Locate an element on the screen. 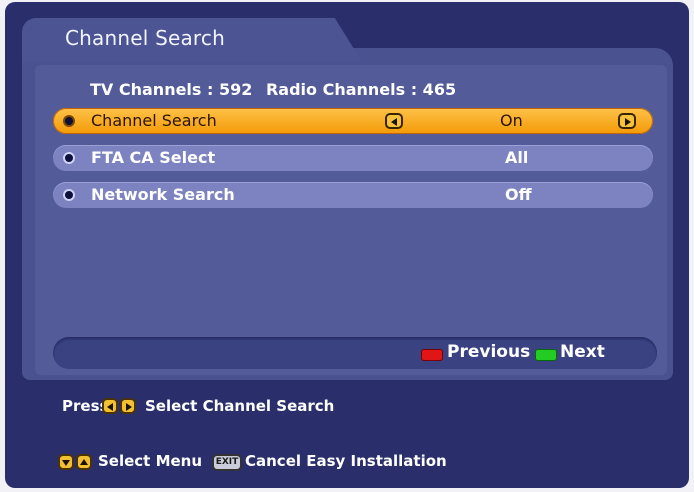 The width and height of the screenshot is (694, 492). red-key-icon is located at coordinates (432, 355).